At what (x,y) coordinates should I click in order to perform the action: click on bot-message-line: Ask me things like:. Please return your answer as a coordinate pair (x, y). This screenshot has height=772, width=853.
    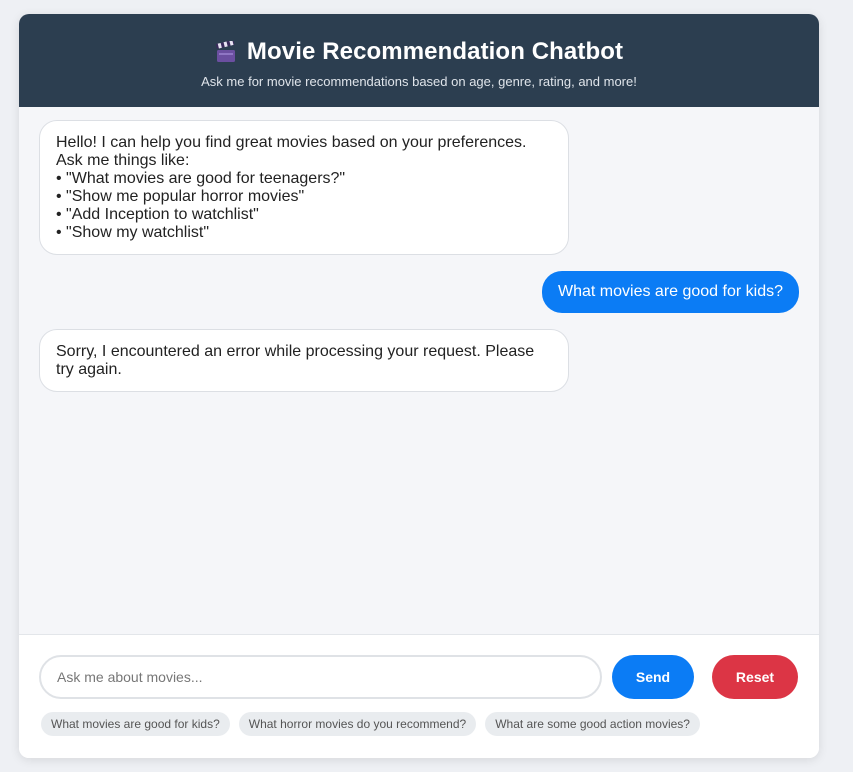
    Looking at the image, I should click on (123, 160).